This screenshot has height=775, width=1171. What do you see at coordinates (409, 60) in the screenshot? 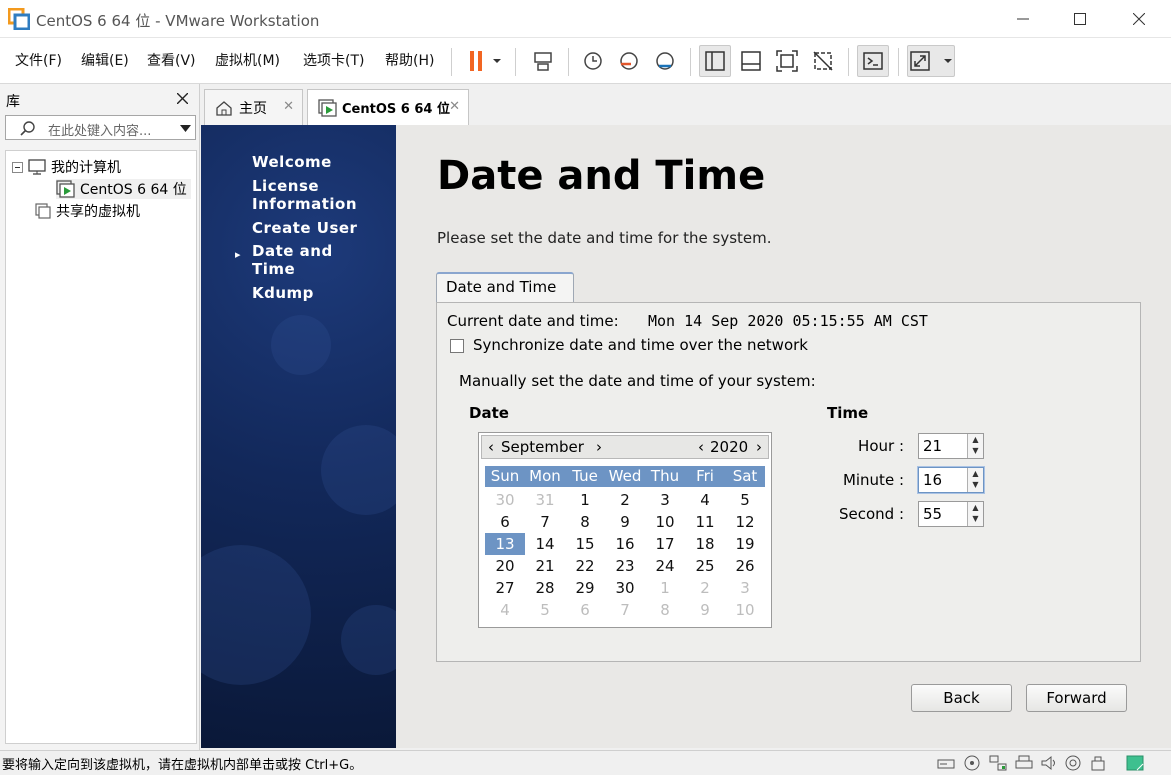
I see `menu-help: 帮助(H)` at bounding box center [409, 60].